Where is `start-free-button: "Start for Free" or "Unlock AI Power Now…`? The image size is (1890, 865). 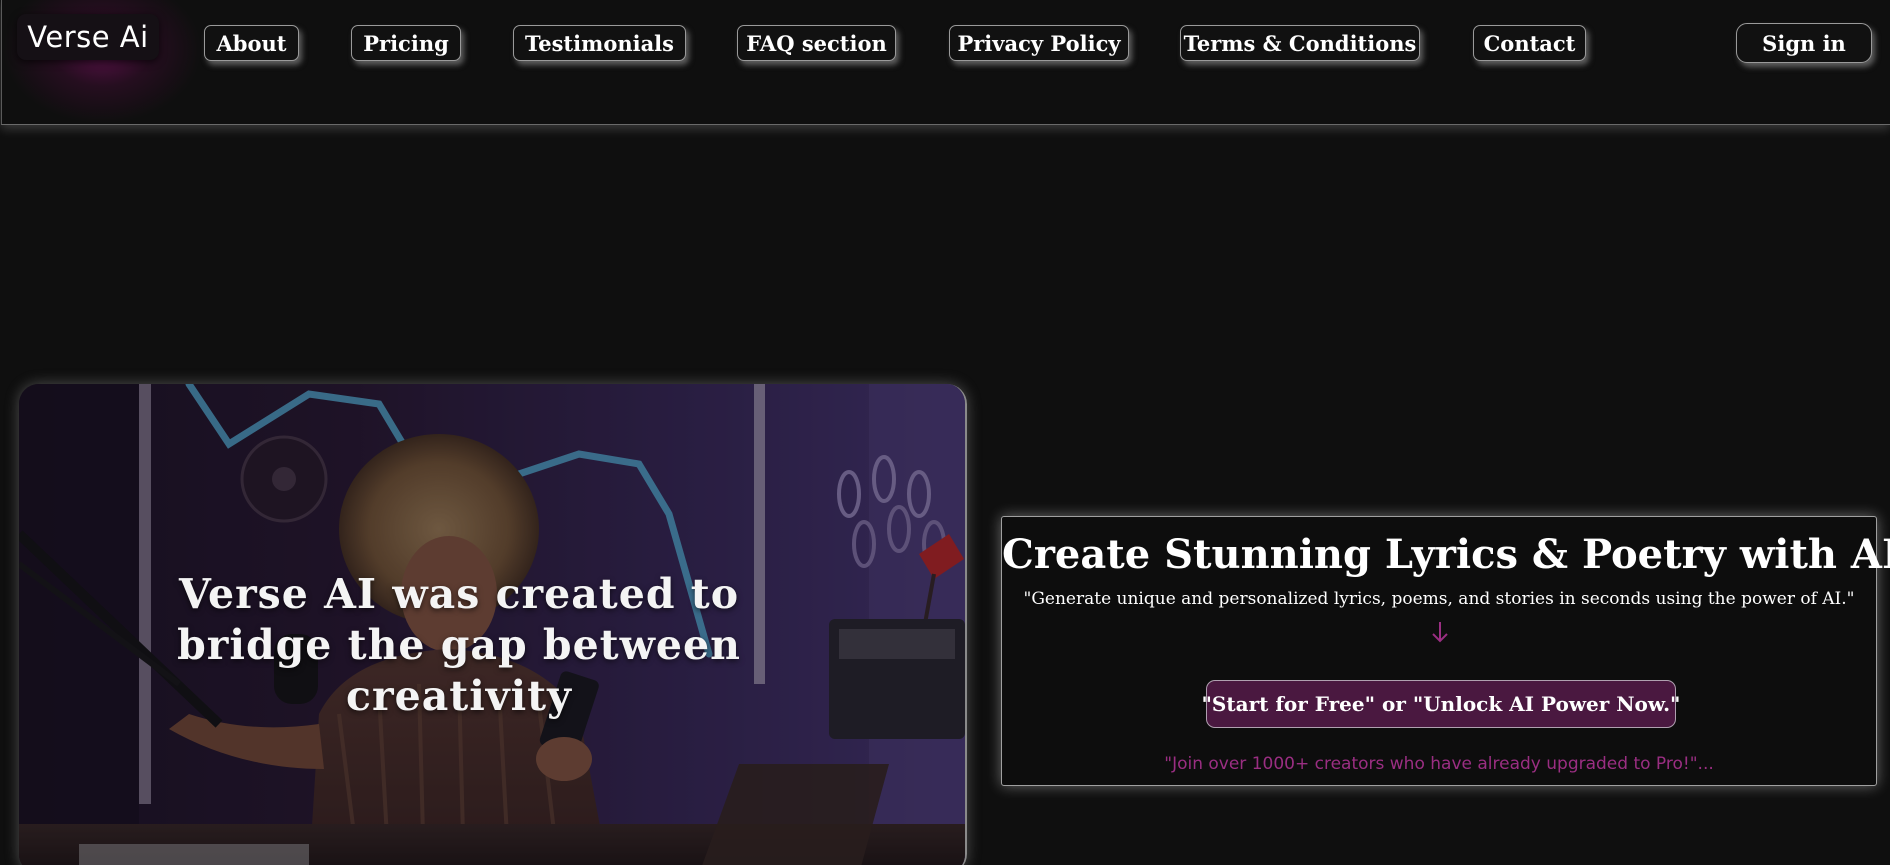 start-free-button: "Start for Free" or "Unlock AI Power Now… is located at coordinates (1441, 704).